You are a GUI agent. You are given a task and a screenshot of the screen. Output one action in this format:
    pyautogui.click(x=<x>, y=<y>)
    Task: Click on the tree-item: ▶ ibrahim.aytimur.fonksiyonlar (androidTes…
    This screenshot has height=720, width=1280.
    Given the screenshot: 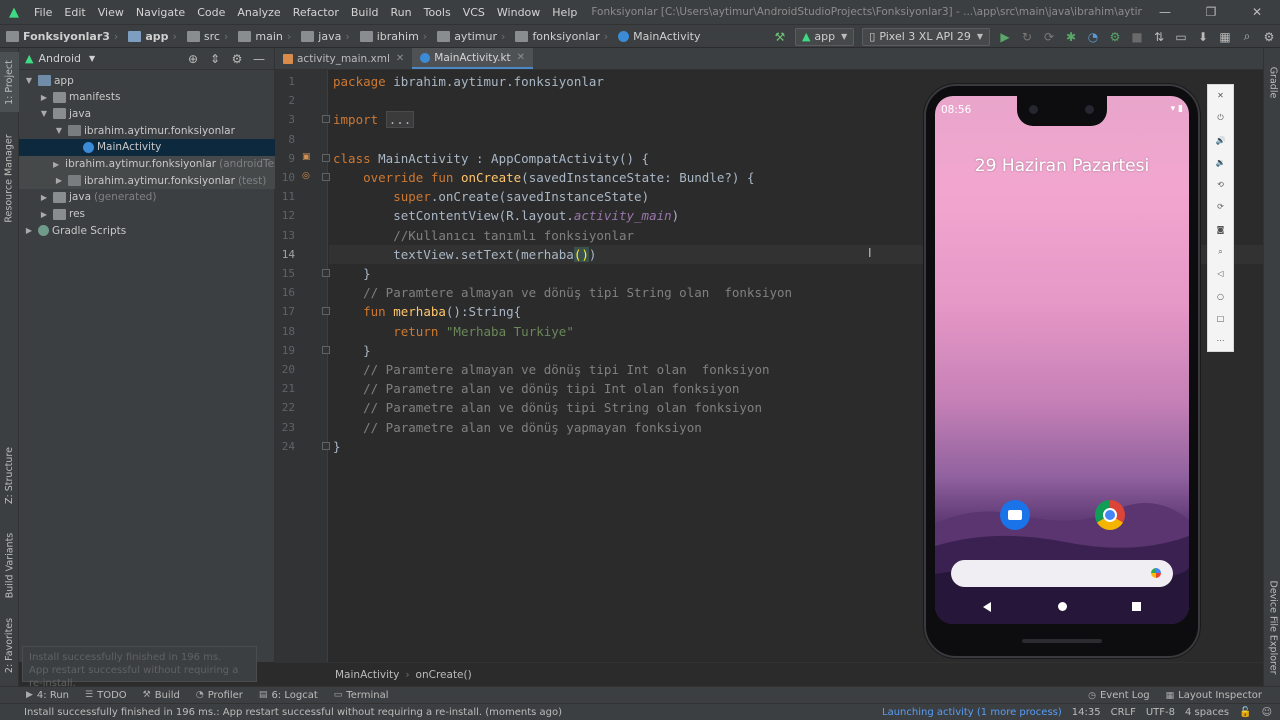 What is the action you would take?
    pyautogui.click(x=153, y=164)
    